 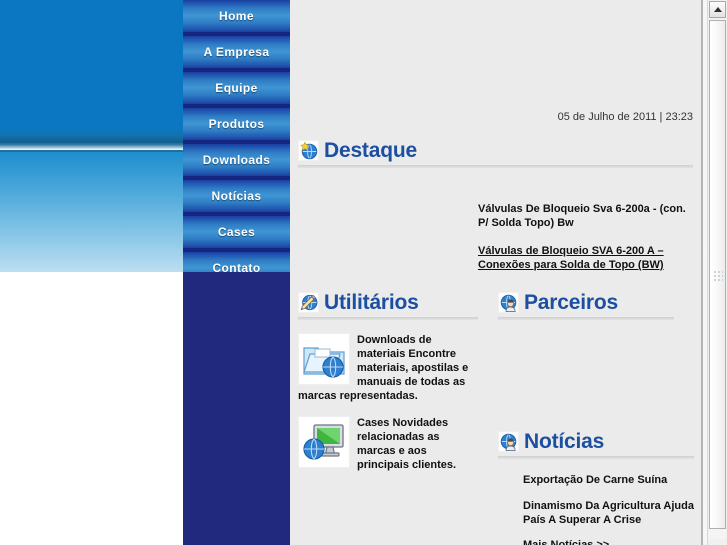 I want to click on section-title: Destaque, so click(x=370, y=150).